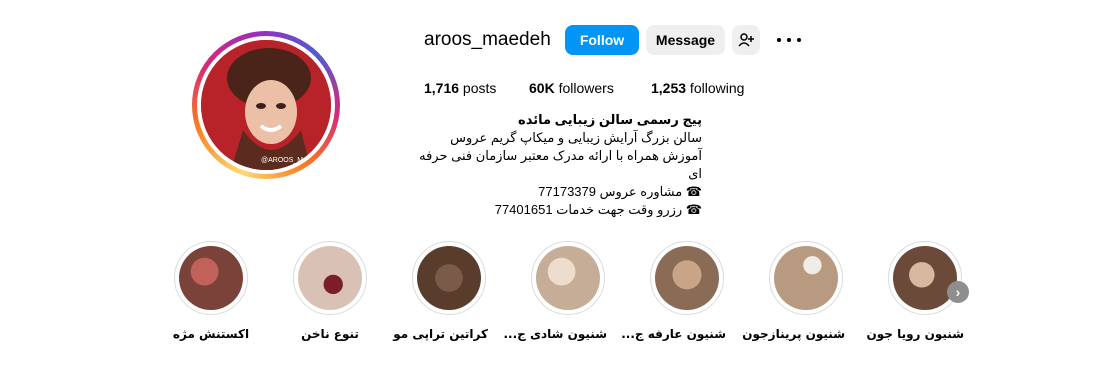  I want to click on bio-name: پیج رسمی سالن زیبایی مائده, so click(610, 119).